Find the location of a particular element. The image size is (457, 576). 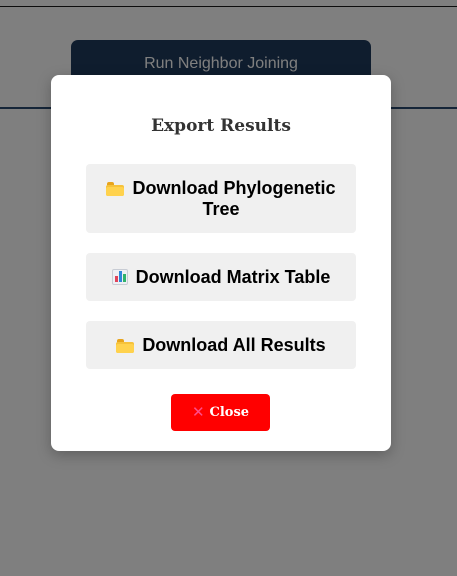

download-tree-label: Download Phylogenetic Tree is located at coordinates (234, 198).